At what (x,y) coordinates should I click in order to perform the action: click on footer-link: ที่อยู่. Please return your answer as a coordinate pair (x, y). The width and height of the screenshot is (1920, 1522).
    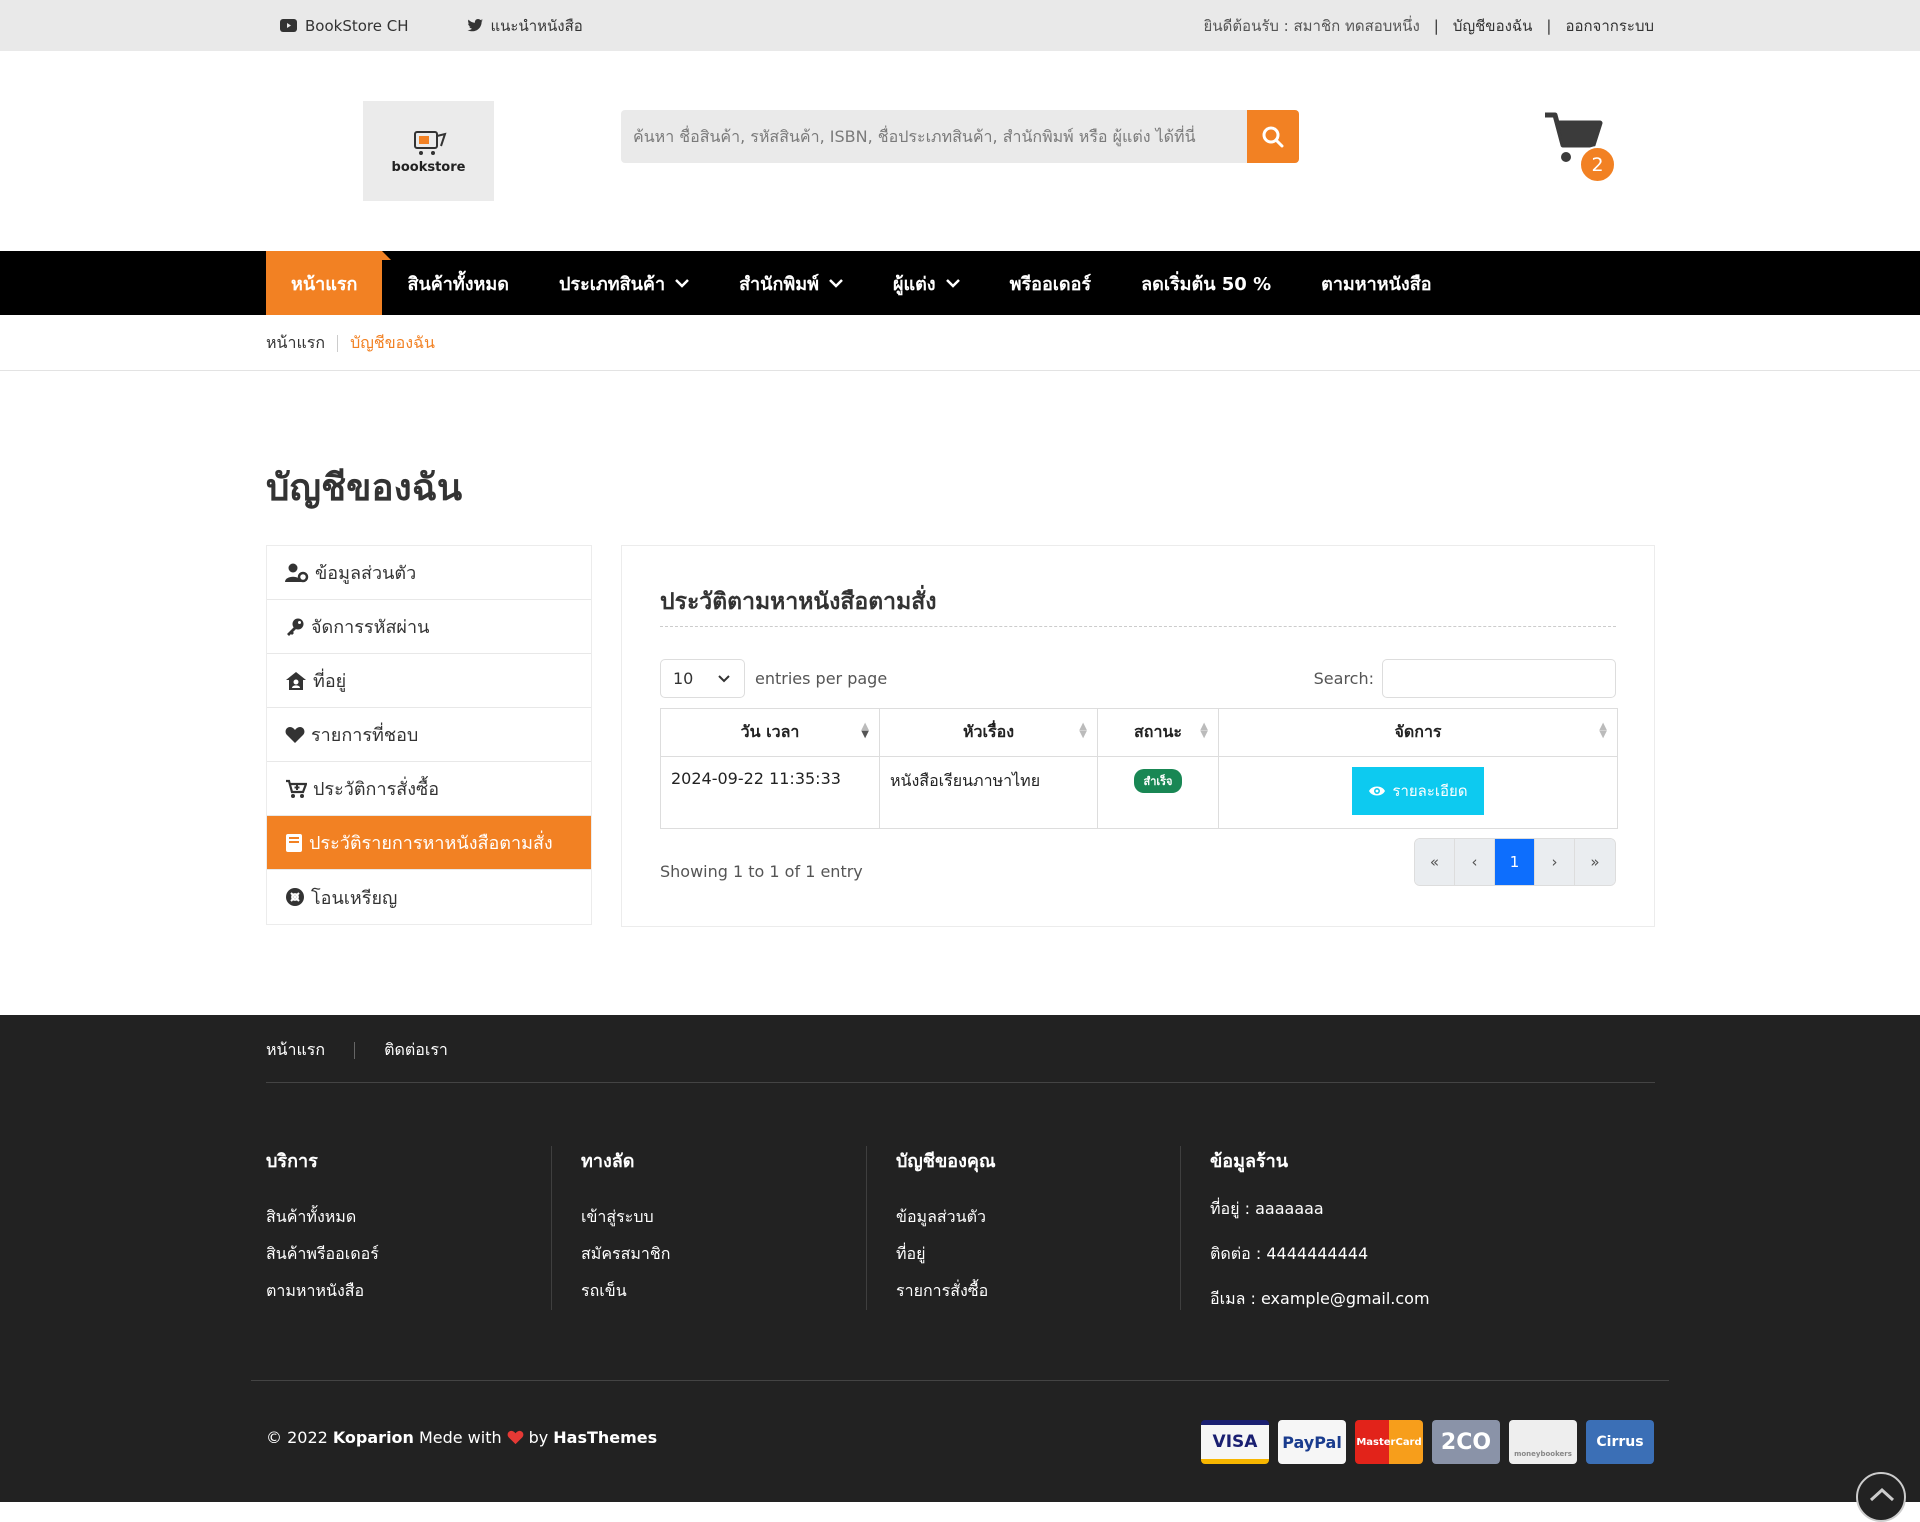
    Looking at the image, I should click on (1046, 1253).